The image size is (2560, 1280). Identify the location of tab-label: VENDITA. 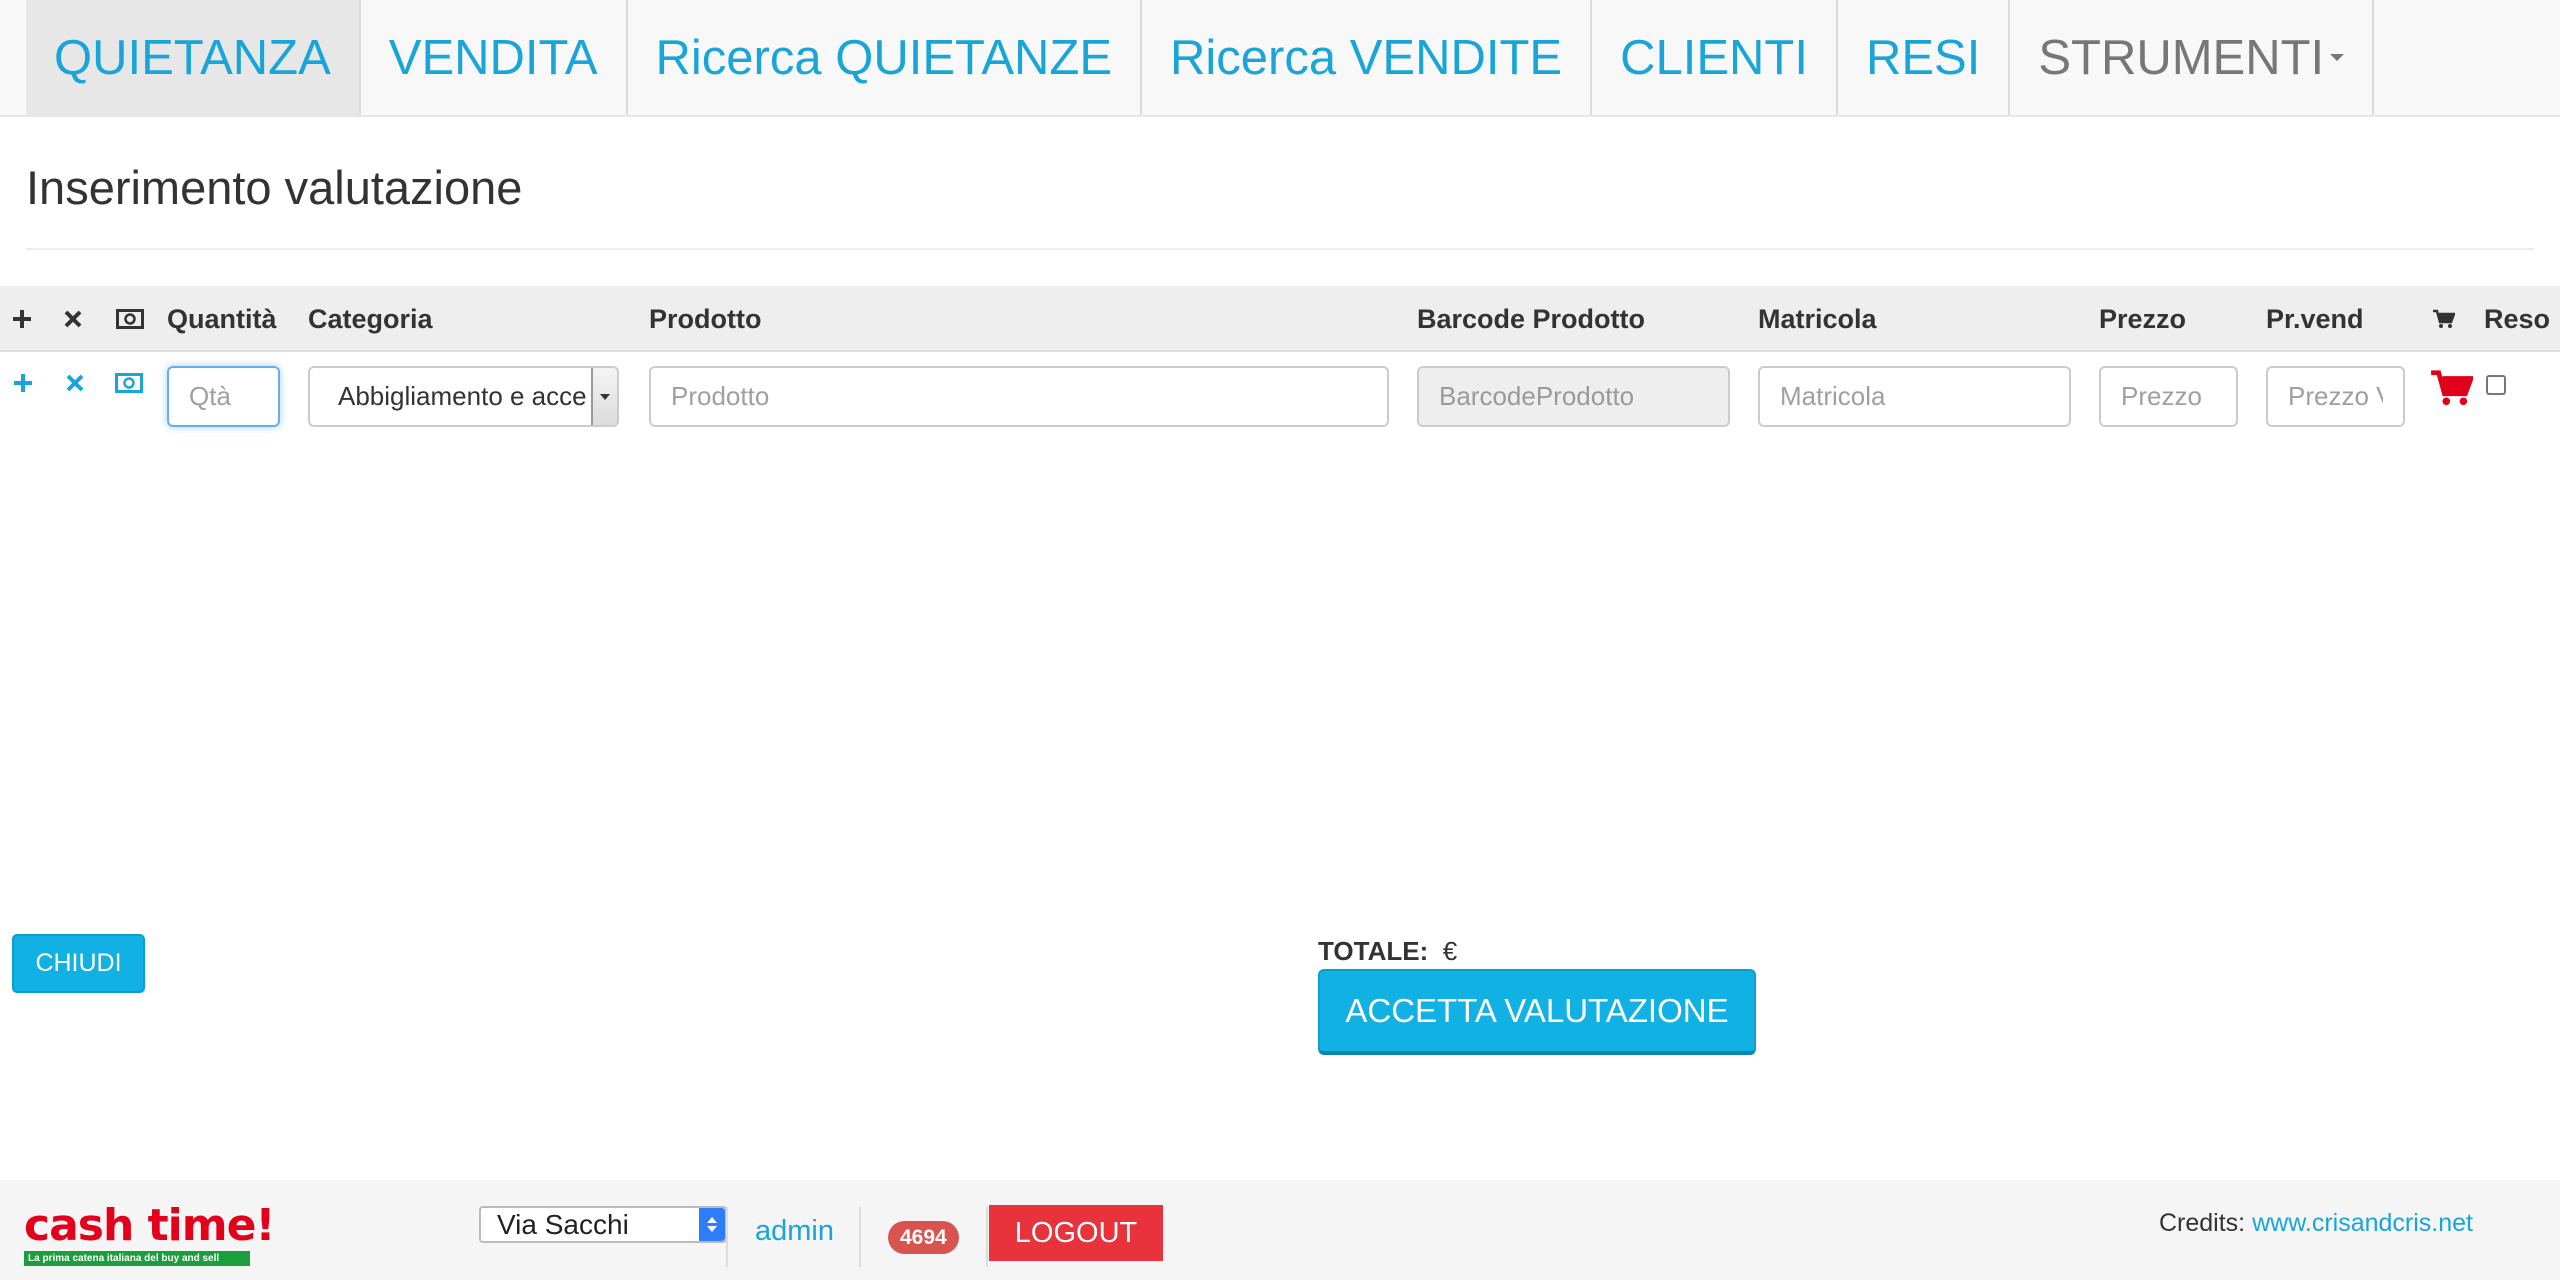
(493, 57).